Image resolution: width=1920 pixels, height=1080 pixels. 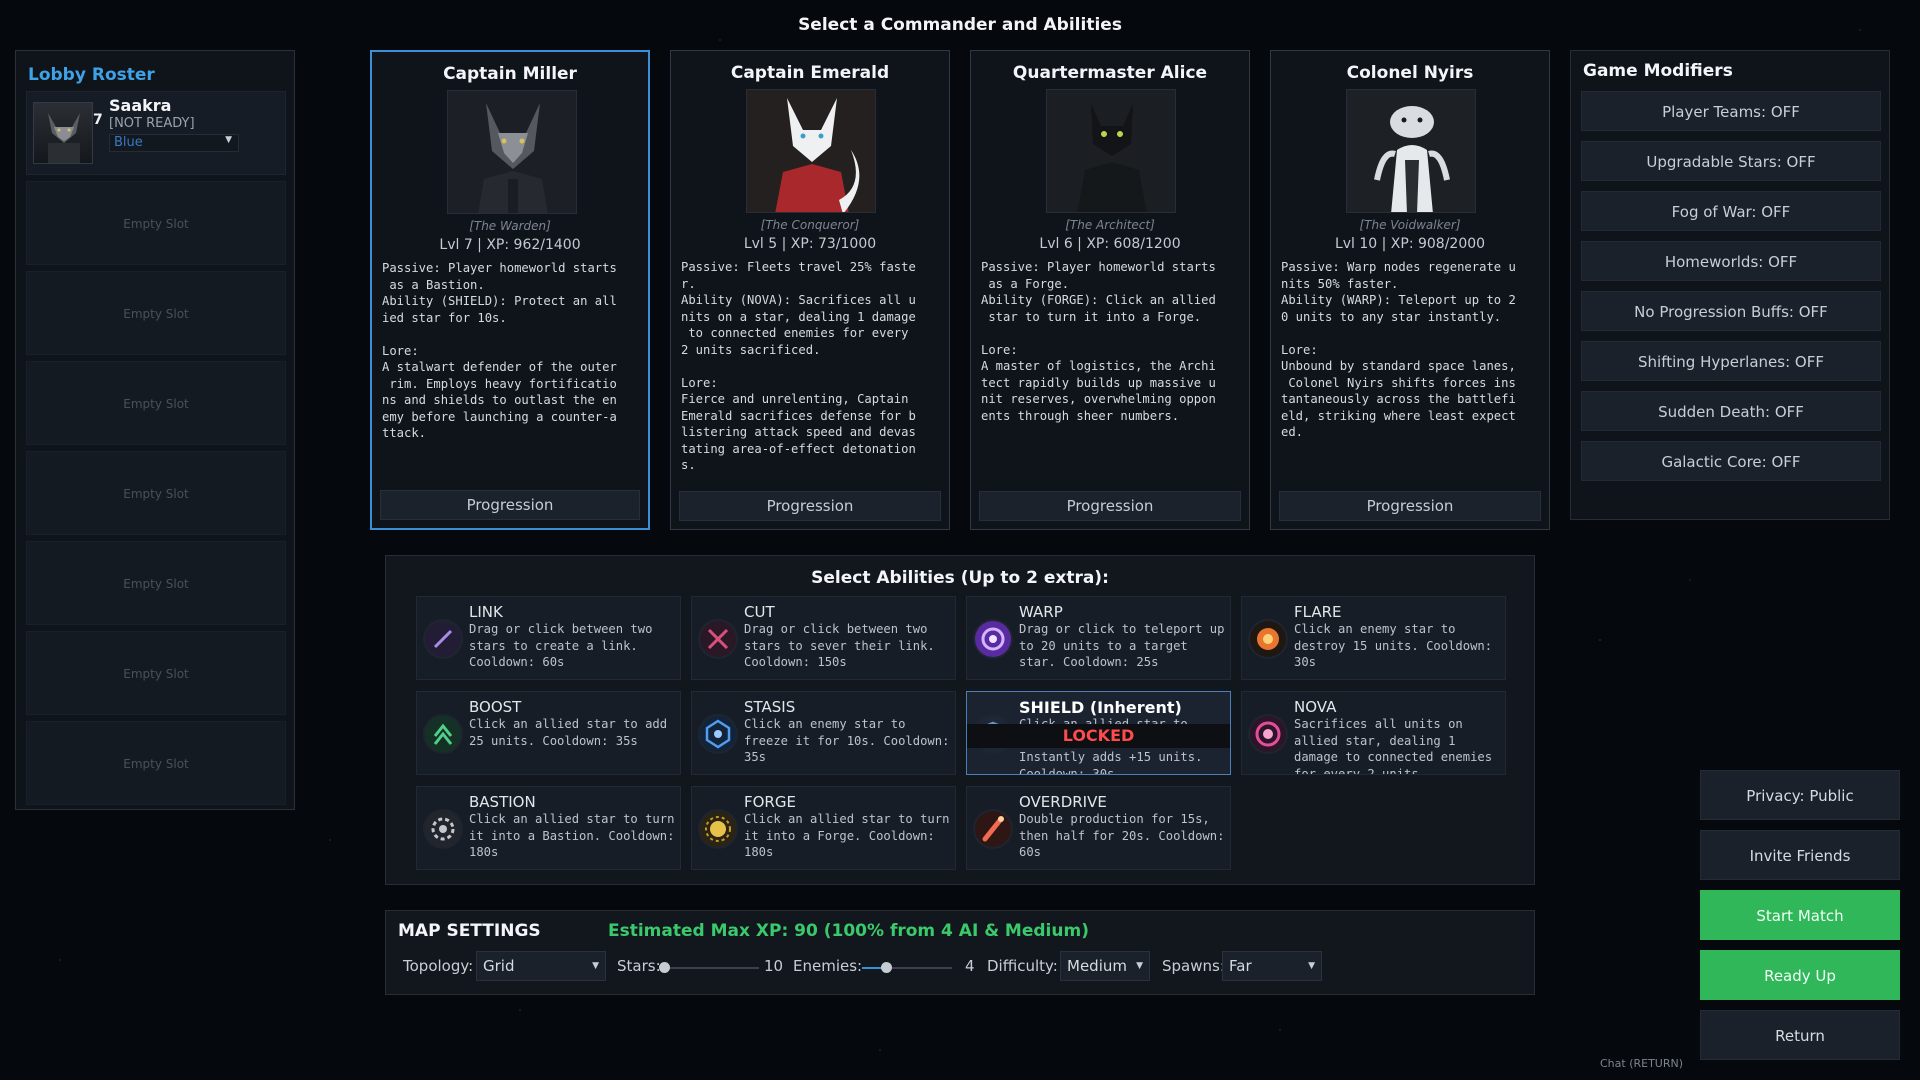 What do you see at coordinates (810, 225) in the screenshot?
I see `commander-title: [The Conqueror]` at bounding box center [810, 225].